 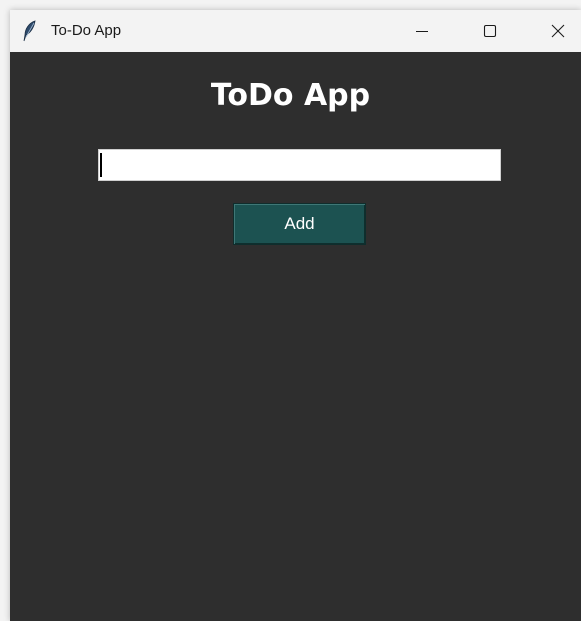 I want to click on window-title: To-Do App, so click(x=86, y=30).